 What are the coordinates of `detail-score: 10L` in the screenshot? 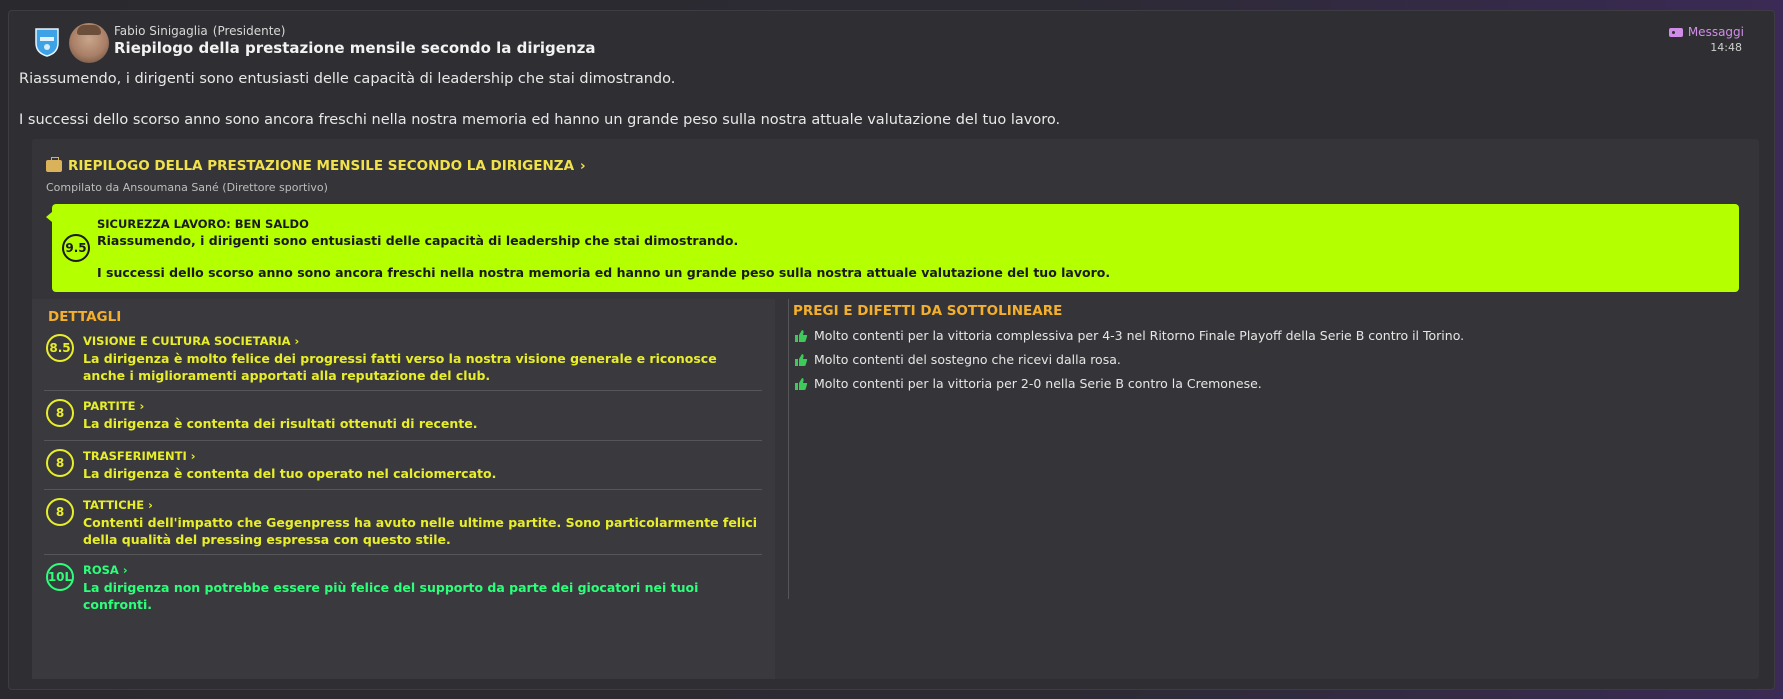 It's located at (60, 577).